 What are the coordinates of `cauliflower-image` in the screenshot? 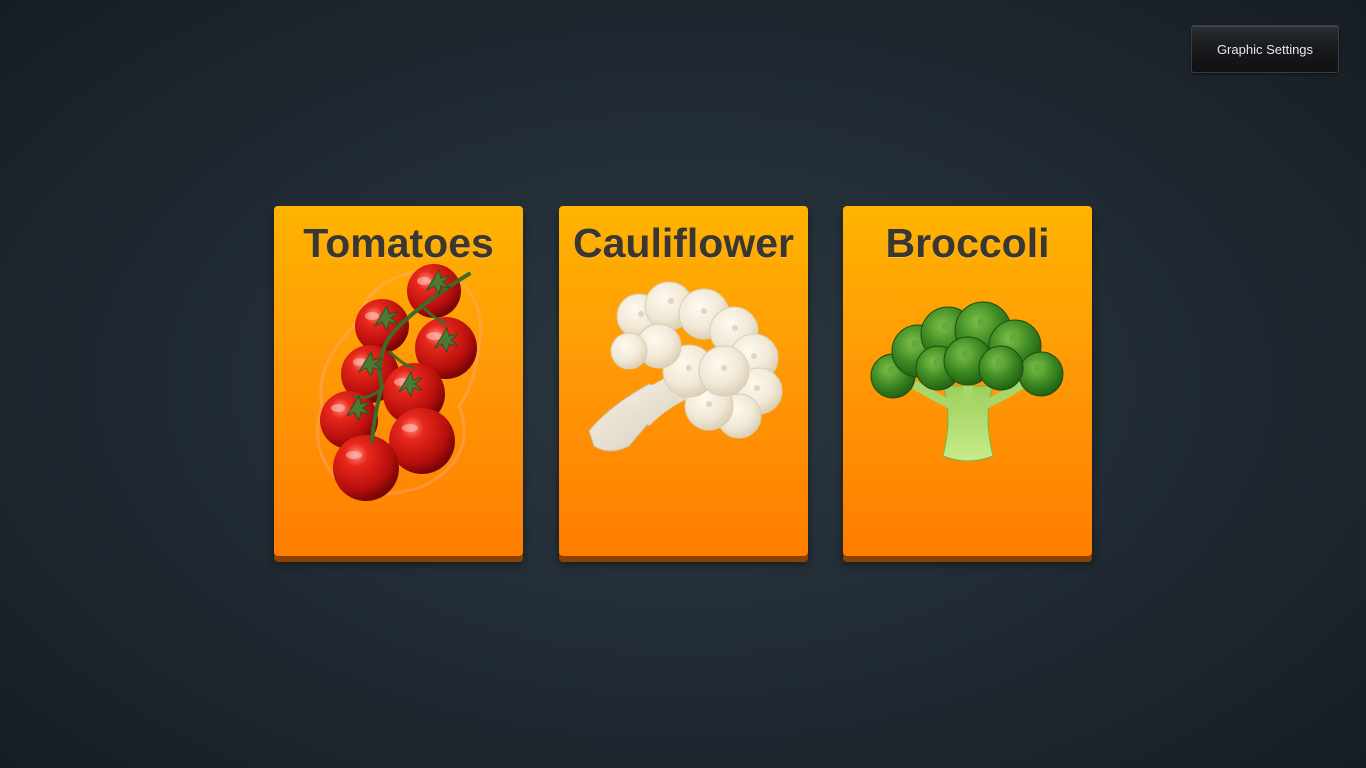 It's located at (685, 366).